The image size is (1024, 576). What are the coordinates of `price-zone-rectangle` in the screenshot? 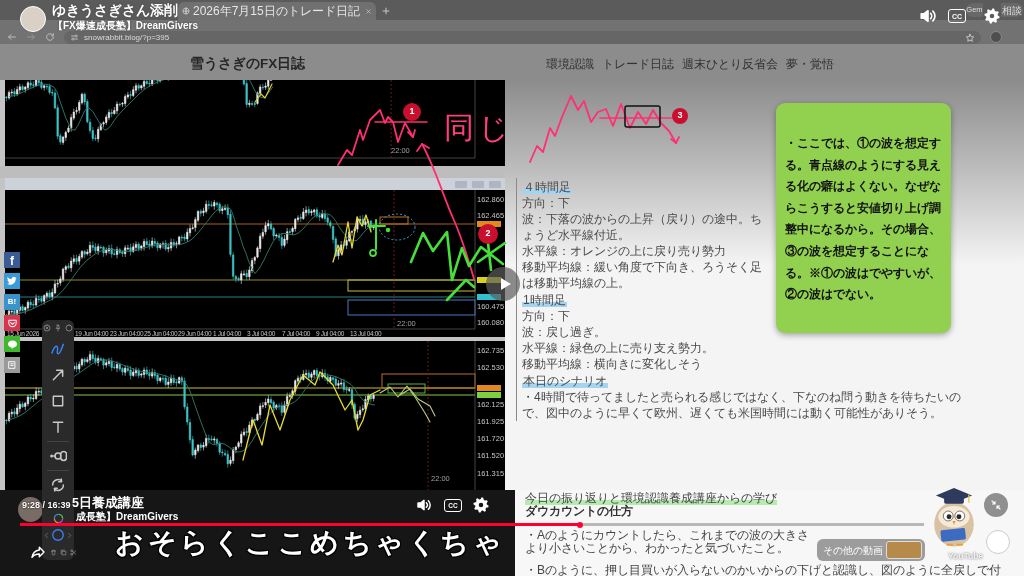 It's located at (394, 220).